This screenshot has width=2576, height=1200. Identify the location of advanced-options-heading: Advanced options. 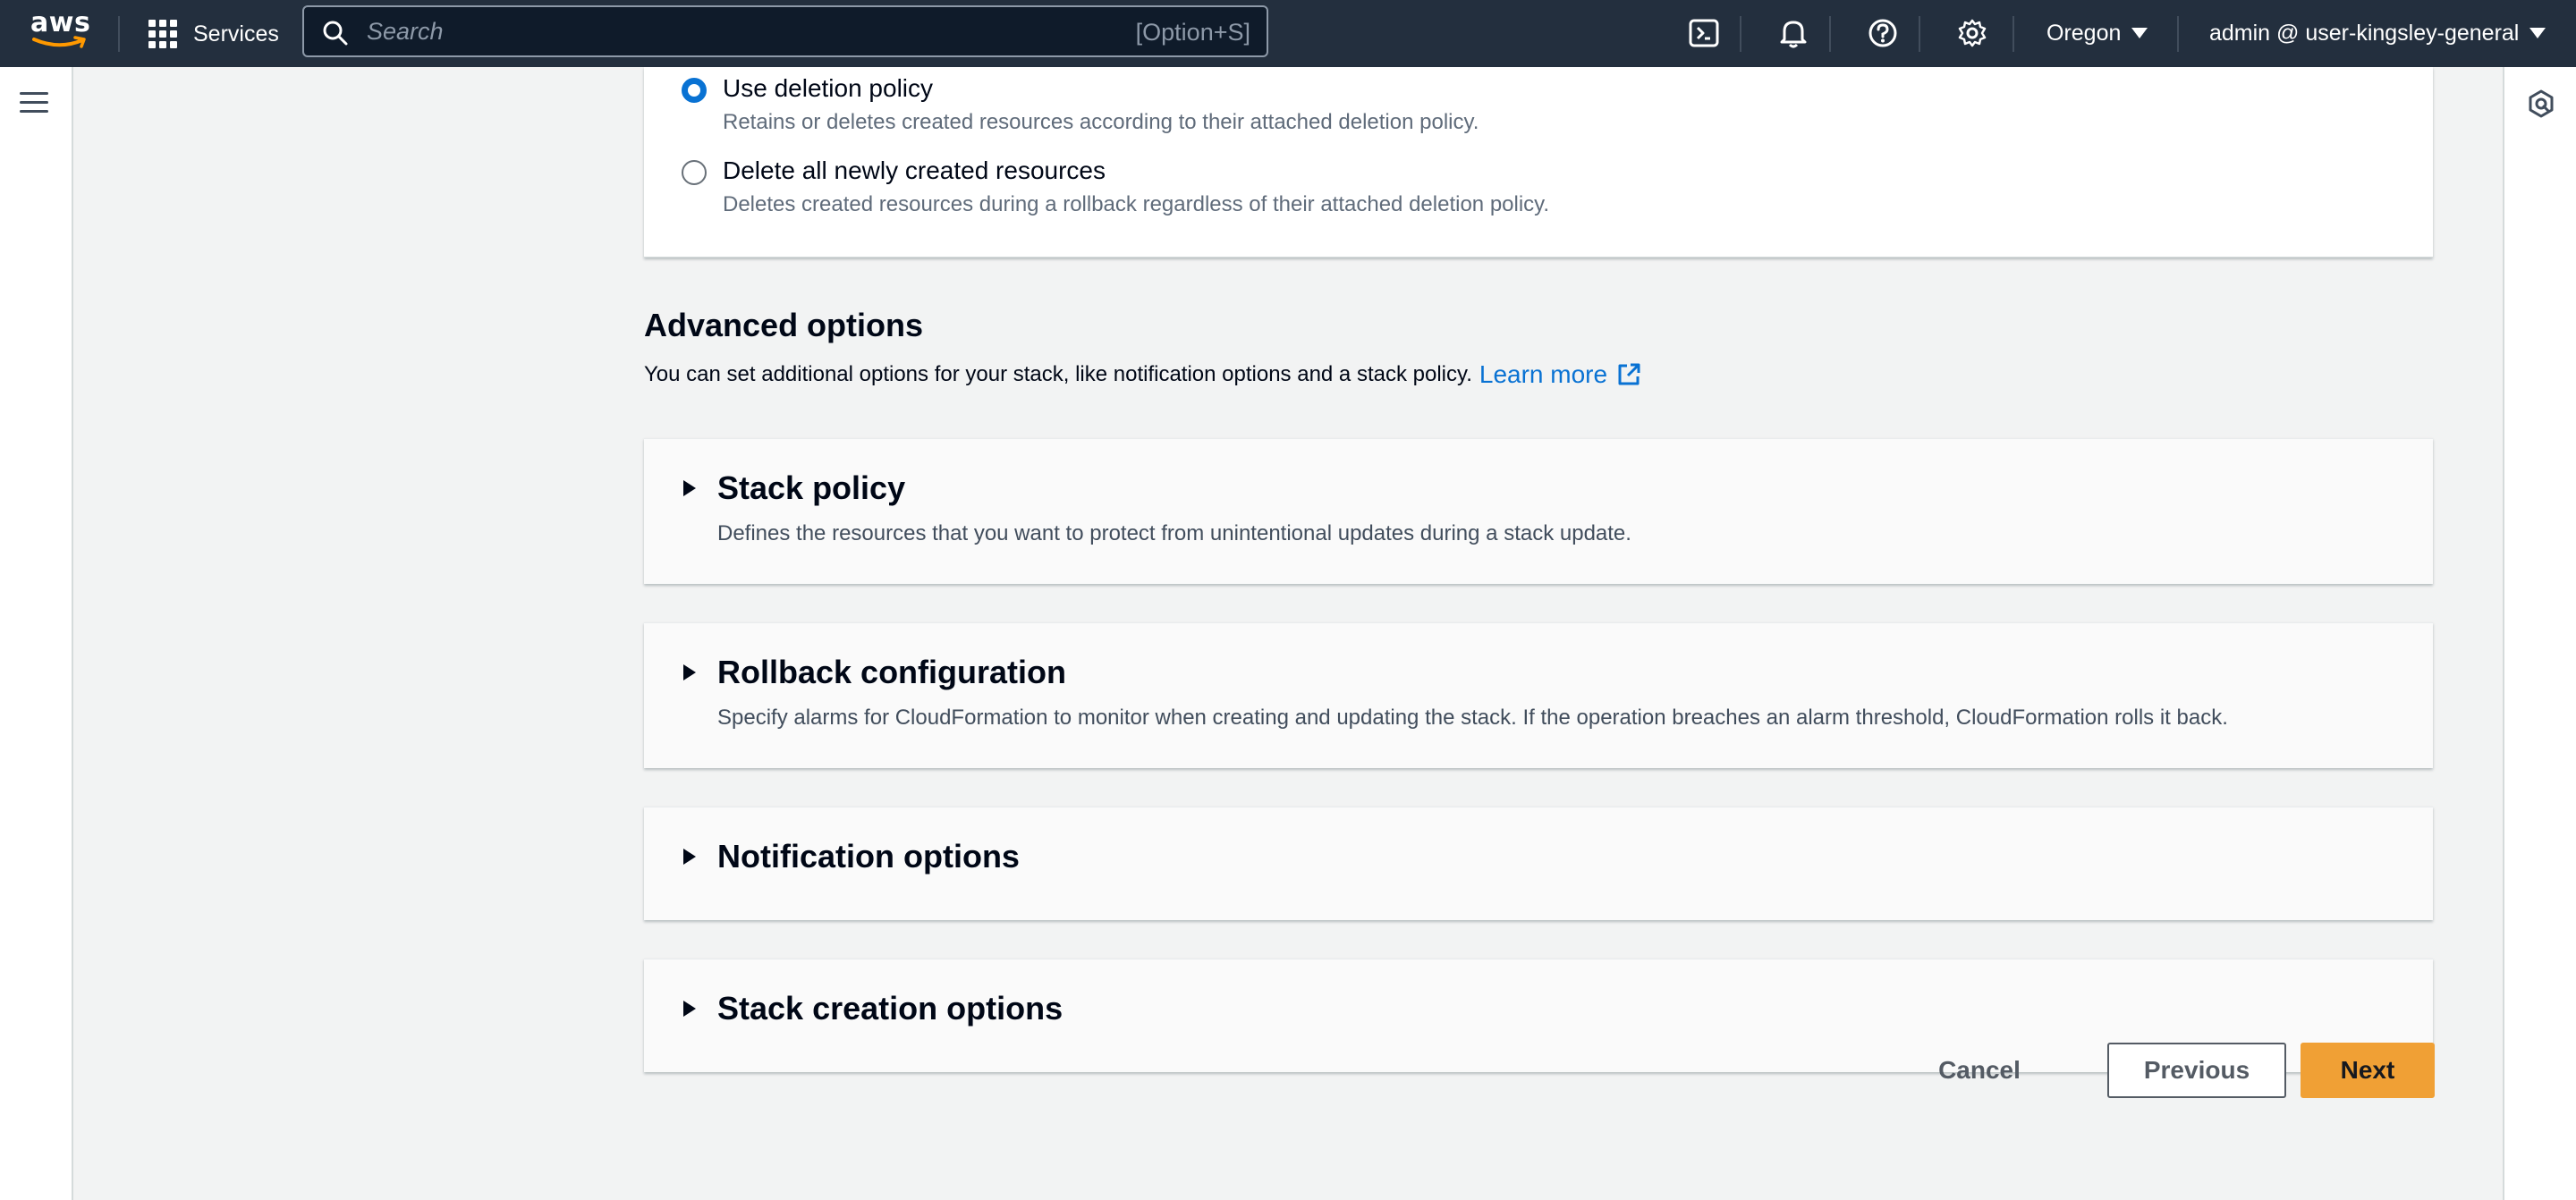
(784, 325).